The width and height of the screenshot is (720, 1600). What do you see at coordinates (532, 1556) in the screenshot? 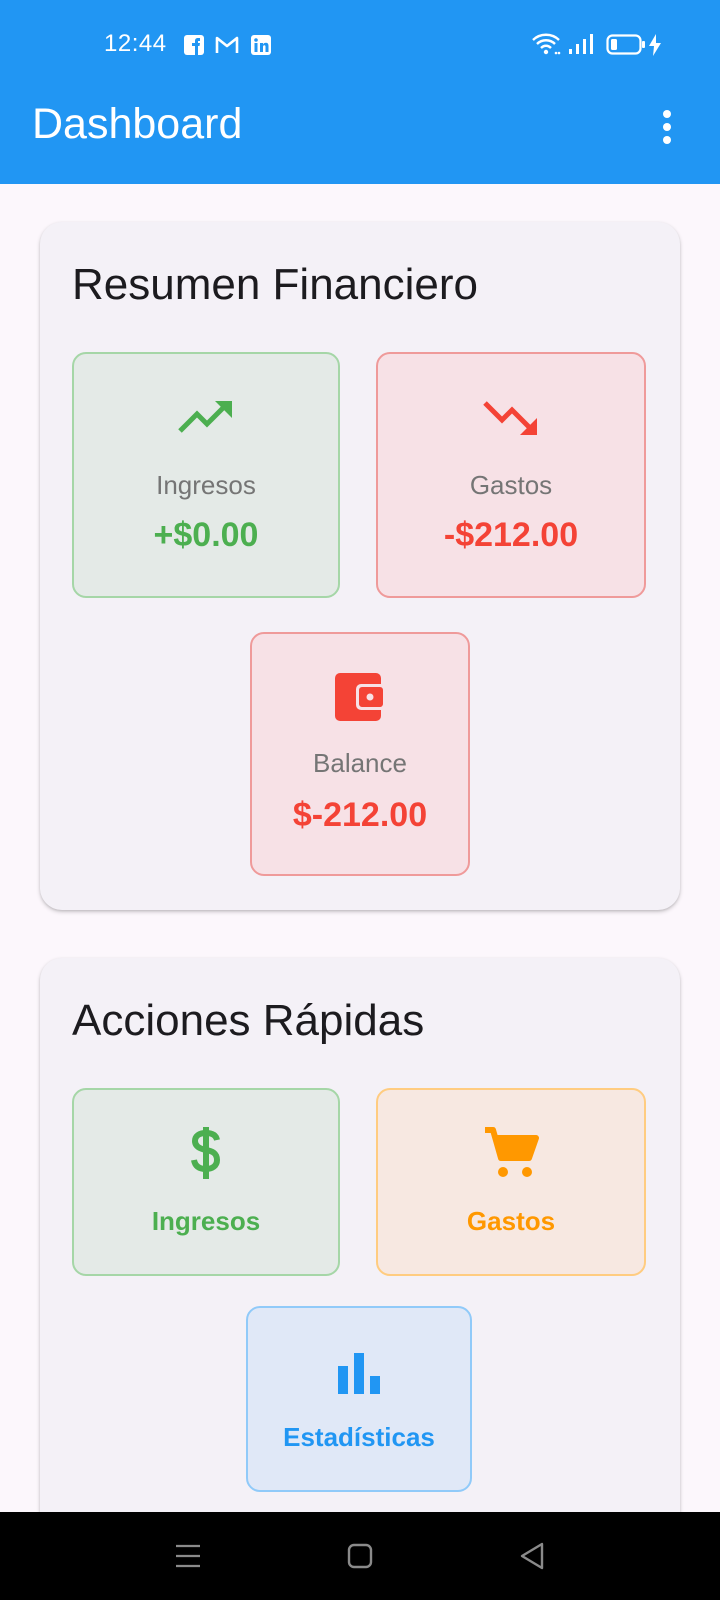
I see `back-icon` at bounding box center [532, 1556].